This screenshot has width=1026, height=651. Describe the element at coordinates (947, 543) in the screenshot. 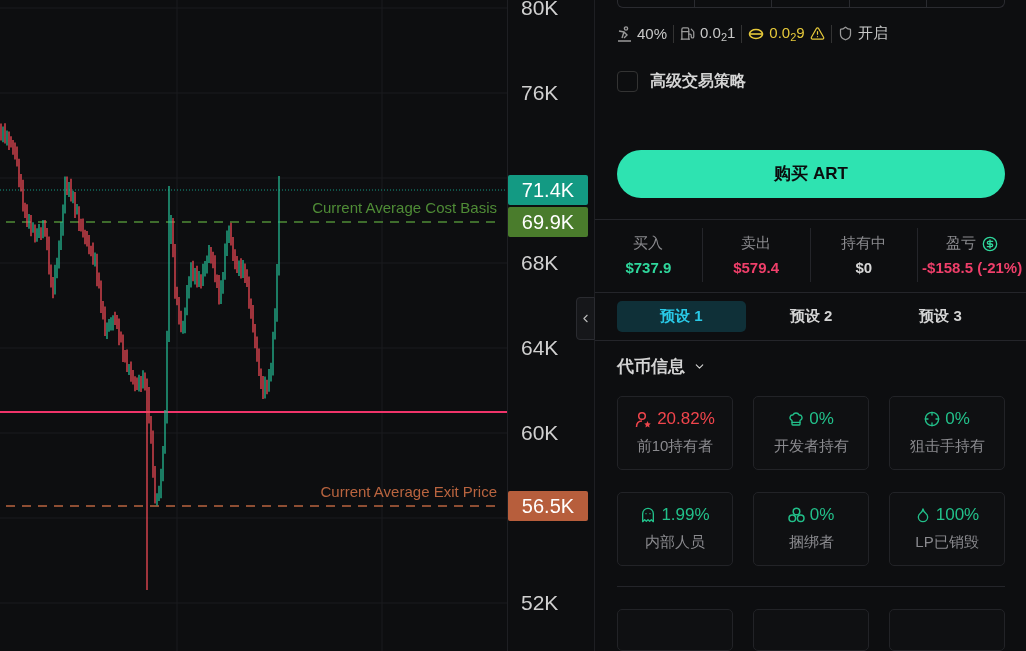

I see `stat-label: LP已销毁` at that location.